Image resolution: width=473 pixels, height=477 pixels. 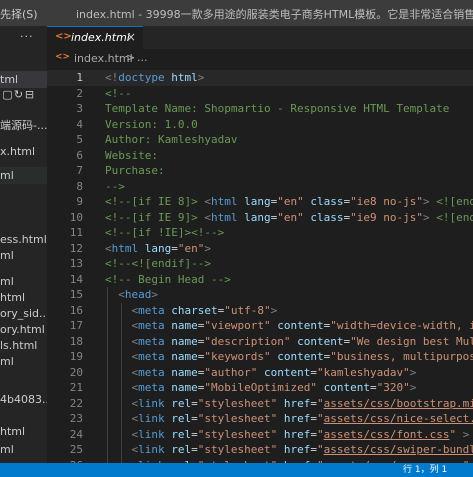 I want to click on code-token: Version: 1.0.0, so click(x=151, y=124).